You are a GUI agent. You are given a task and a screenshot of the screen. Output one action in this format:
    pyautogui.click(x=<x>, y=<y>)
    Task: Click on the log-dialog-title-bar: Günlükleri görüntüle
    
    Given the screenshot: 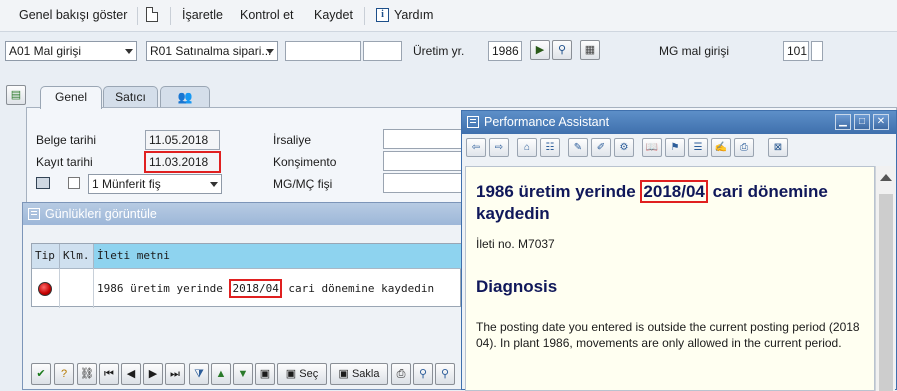 What is the action you would take?
    pyautogui.click(x=257, y=214)
    